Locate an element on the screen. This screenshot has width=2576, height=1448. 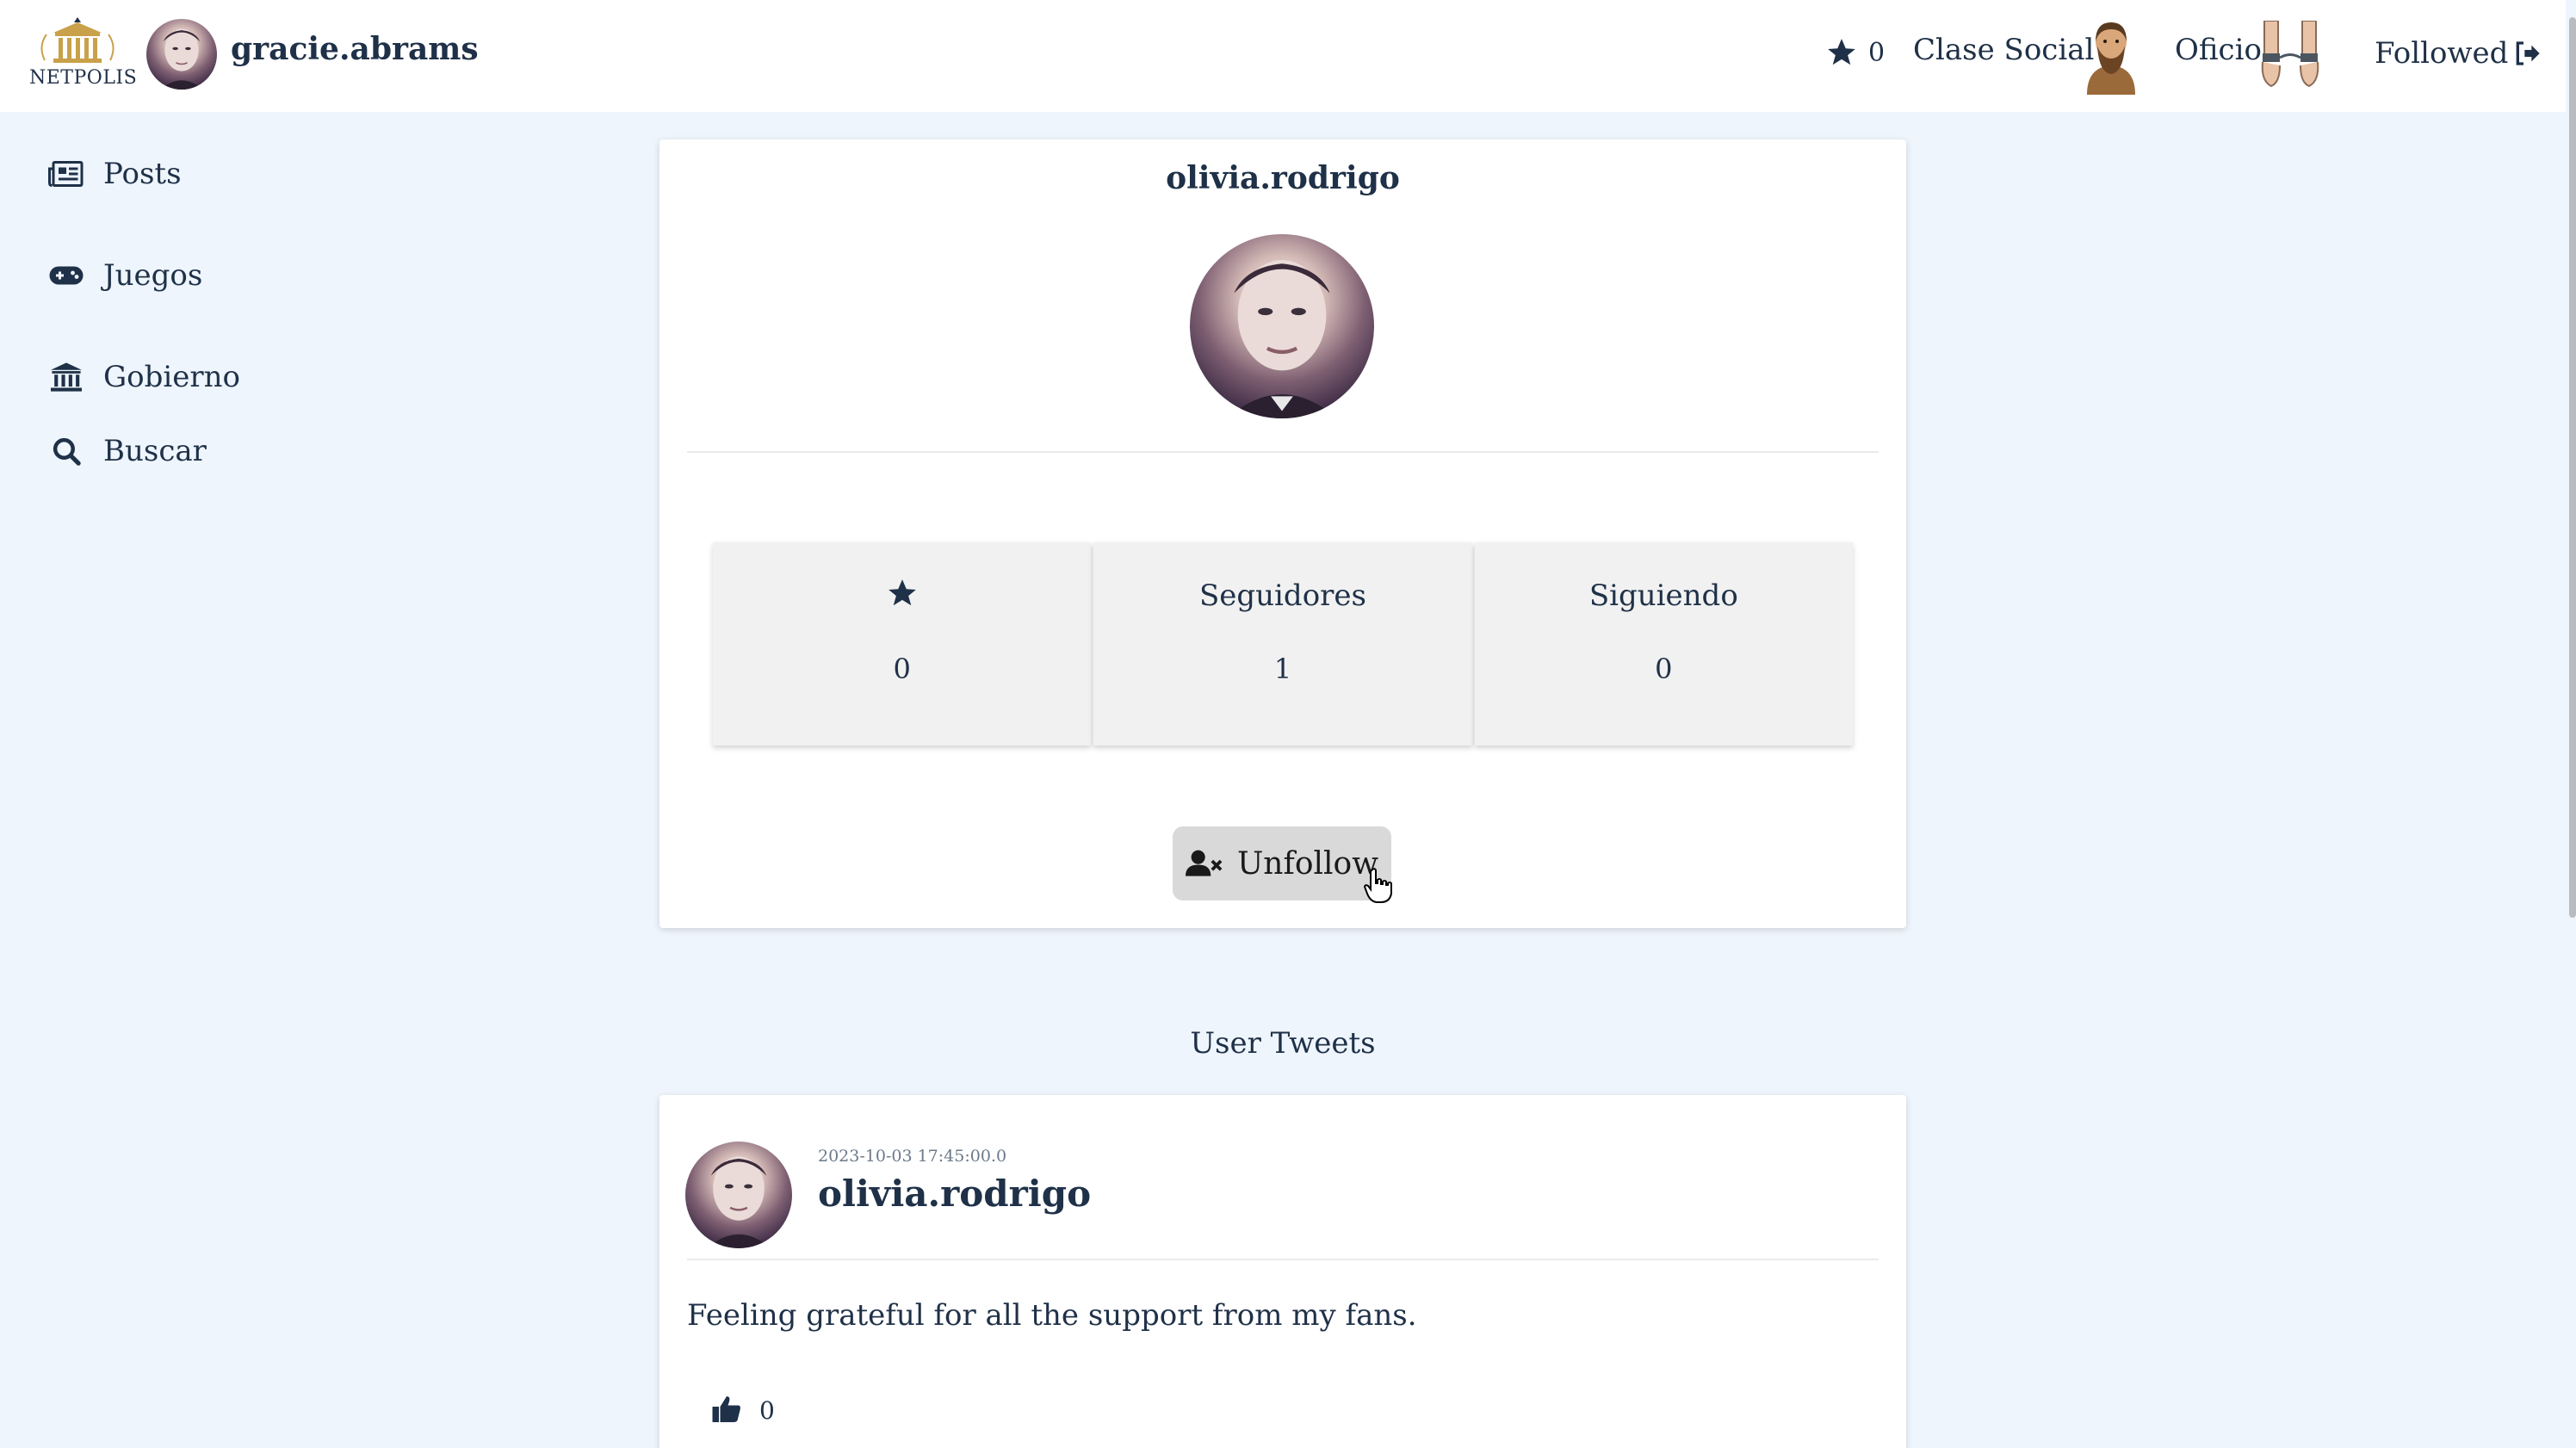
tweet-like-count: 0 is located at coordinates (767, 1410).